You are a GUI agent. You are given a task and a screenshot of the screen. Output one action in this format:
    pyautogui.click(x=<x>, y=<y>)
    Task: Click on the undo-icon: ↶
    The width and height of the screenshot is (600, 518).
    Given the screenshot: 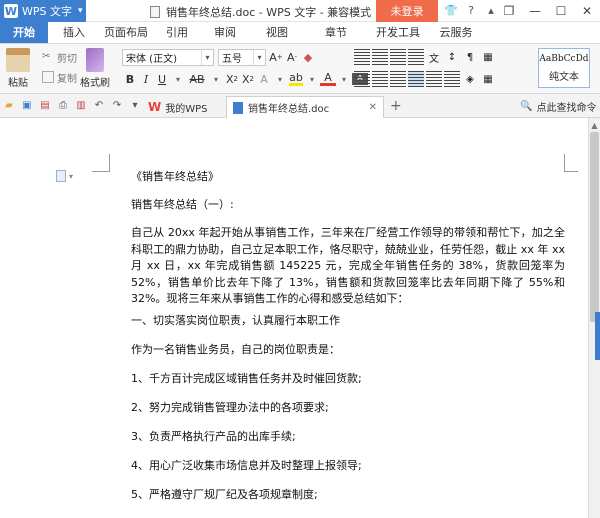 What is the action you would take?
    pyautogui.click(x=99, y=105)
    